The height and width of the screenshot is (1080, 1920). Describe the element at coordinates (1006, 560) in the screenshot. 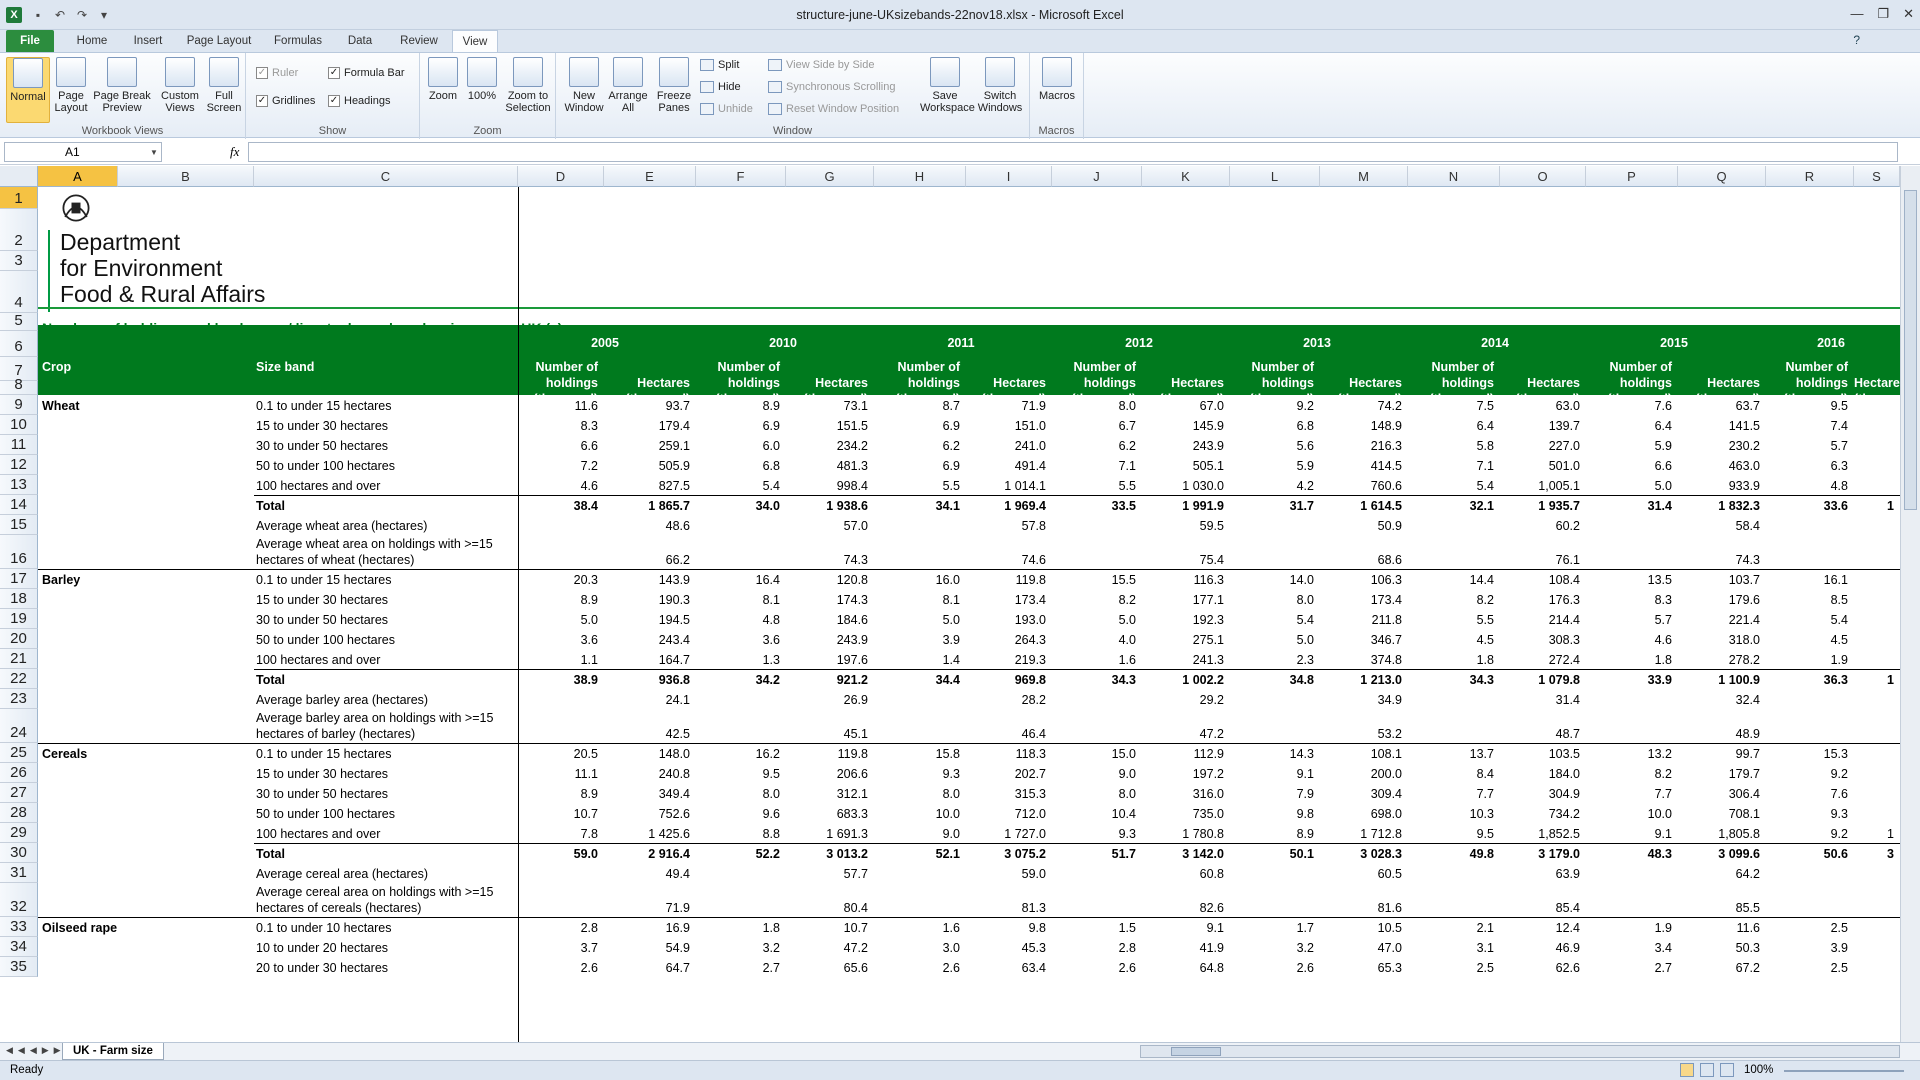

I see `table-cell: 74.6` at that location.